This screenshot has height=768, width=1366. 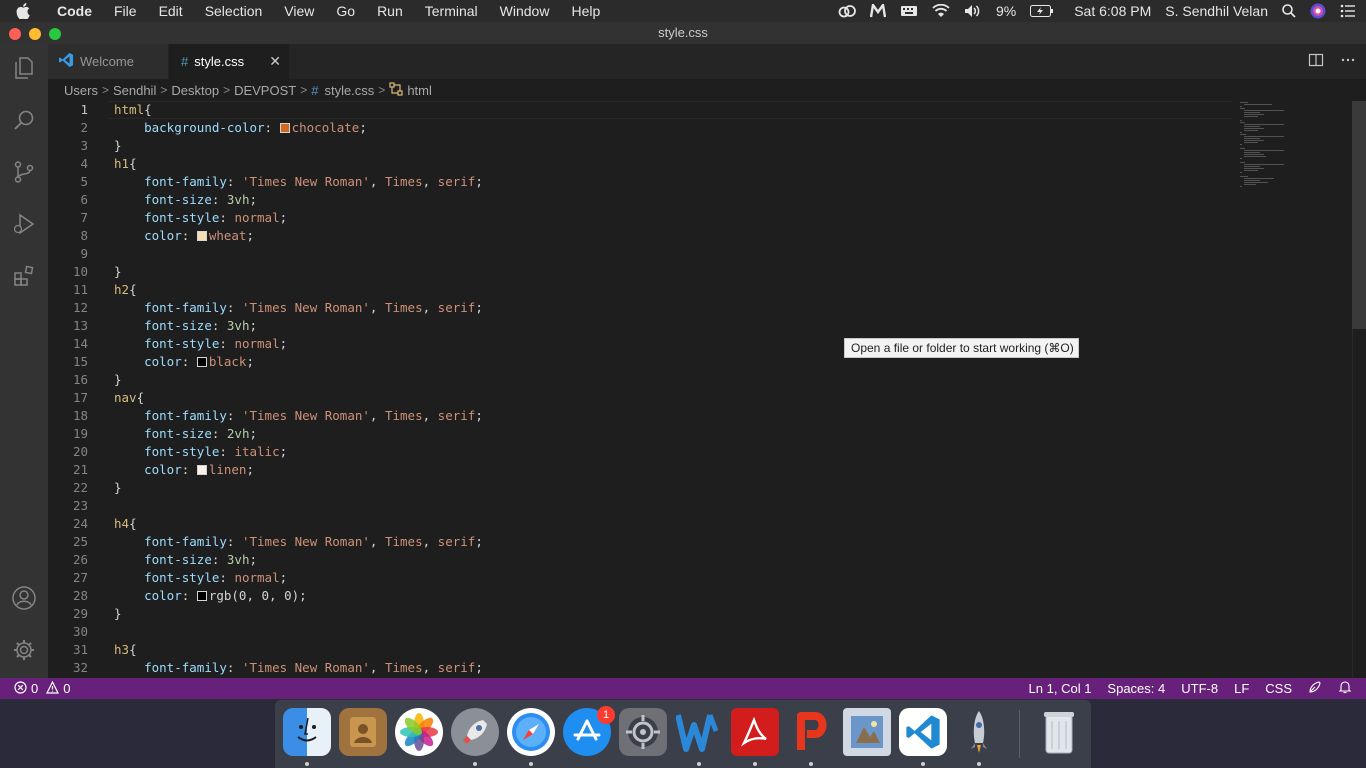 I want to click on cursor-position: Ln 1, Col 1, so click(x=1060, y=688).